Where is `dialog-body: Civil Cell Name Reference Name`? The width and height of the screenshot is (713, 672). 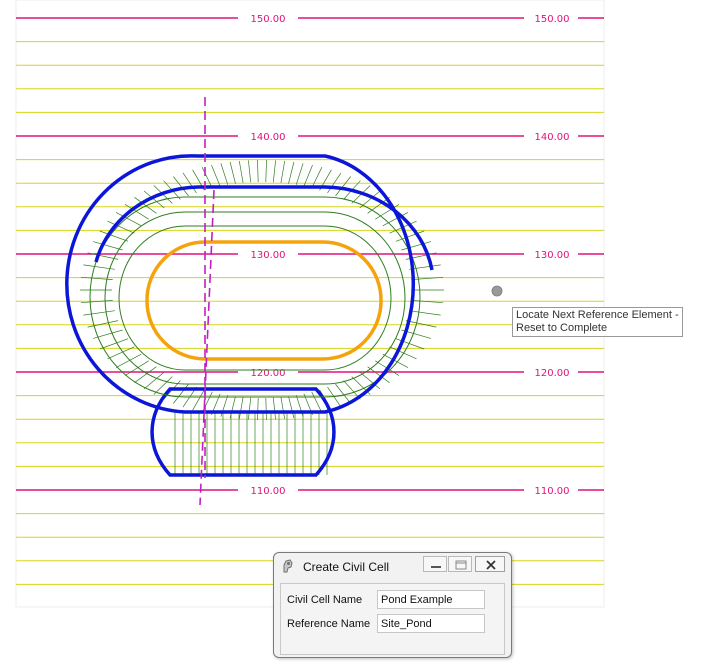
dialog-body: Civil Cell Name Reference Name is located at coordinates (392, 619).